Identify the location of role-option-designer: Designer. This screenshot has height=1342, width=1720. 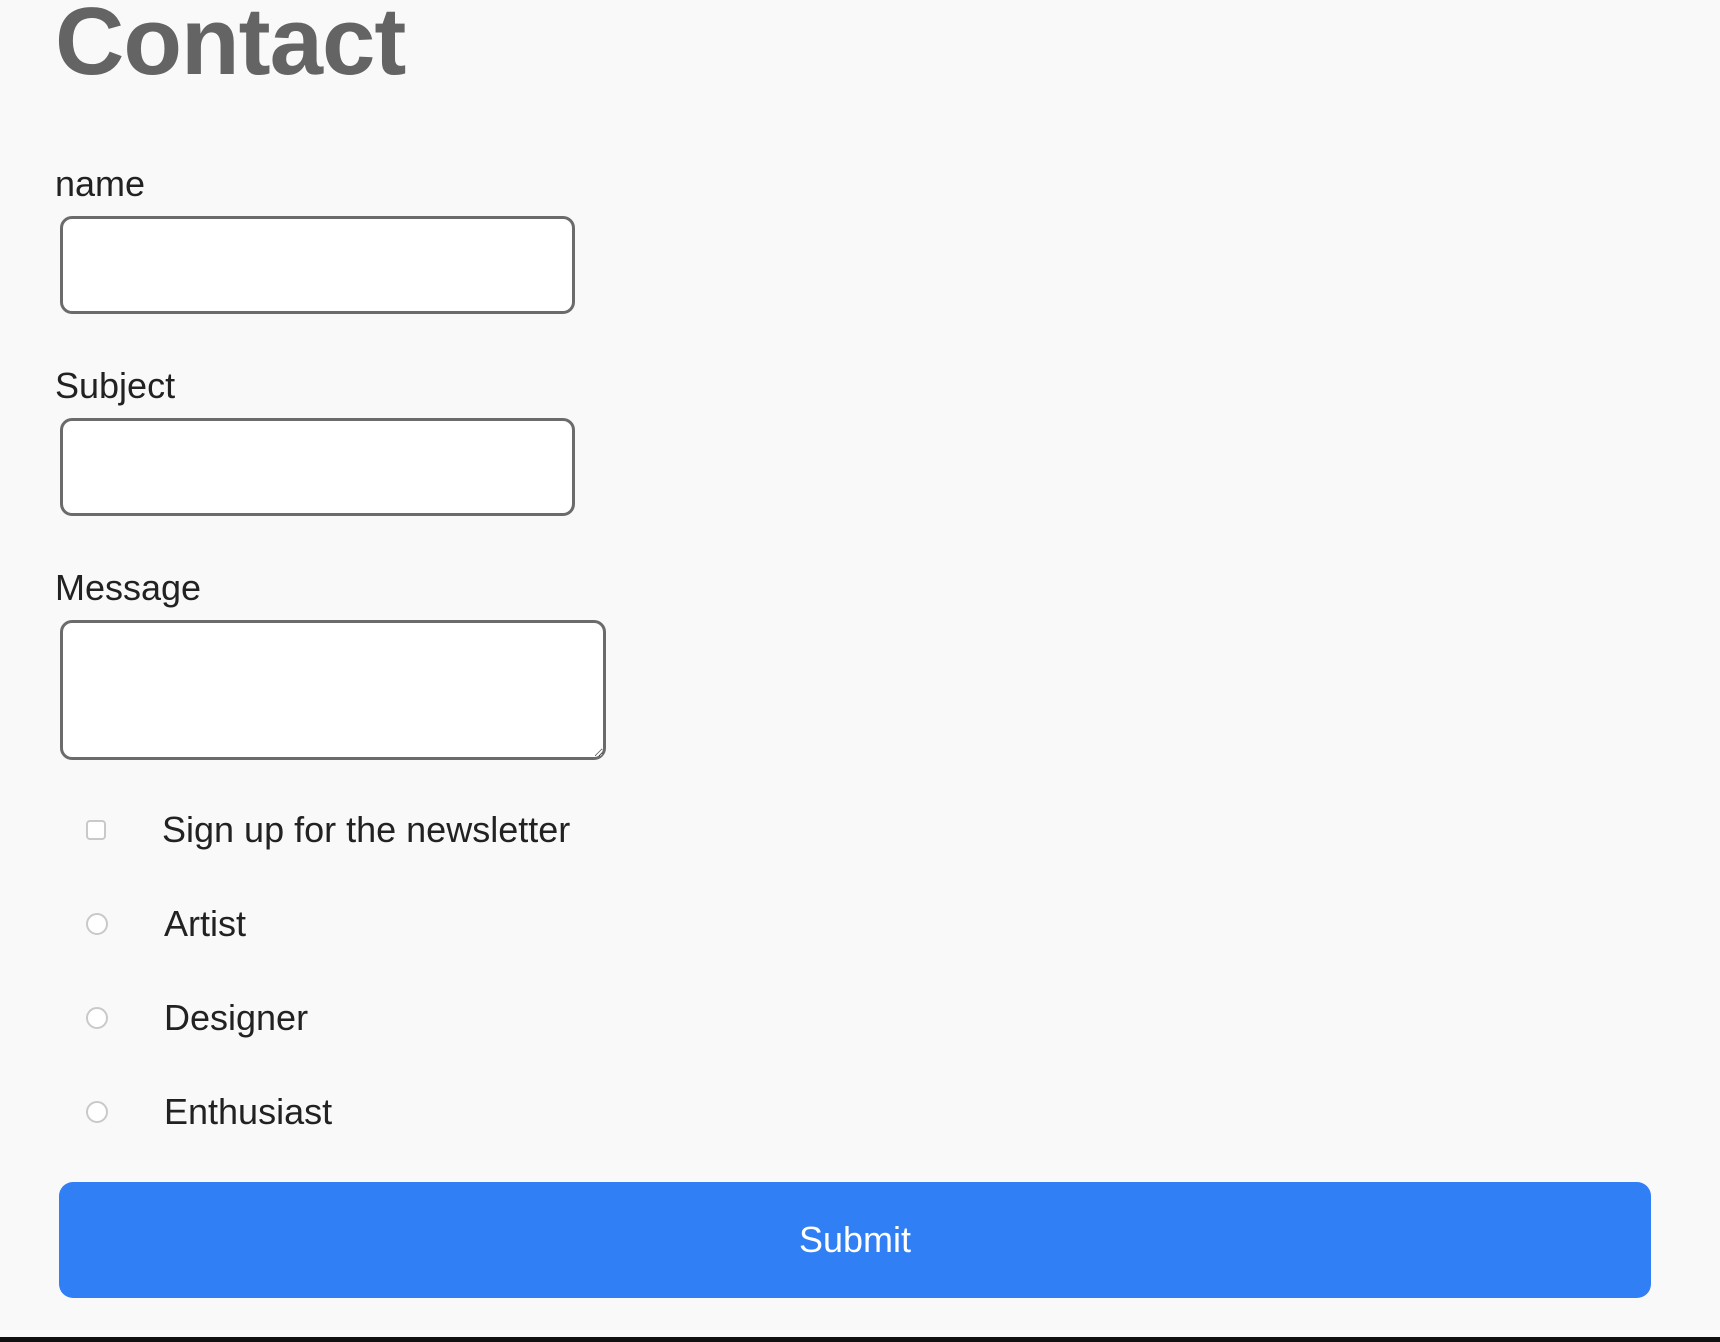
(197, 1017).